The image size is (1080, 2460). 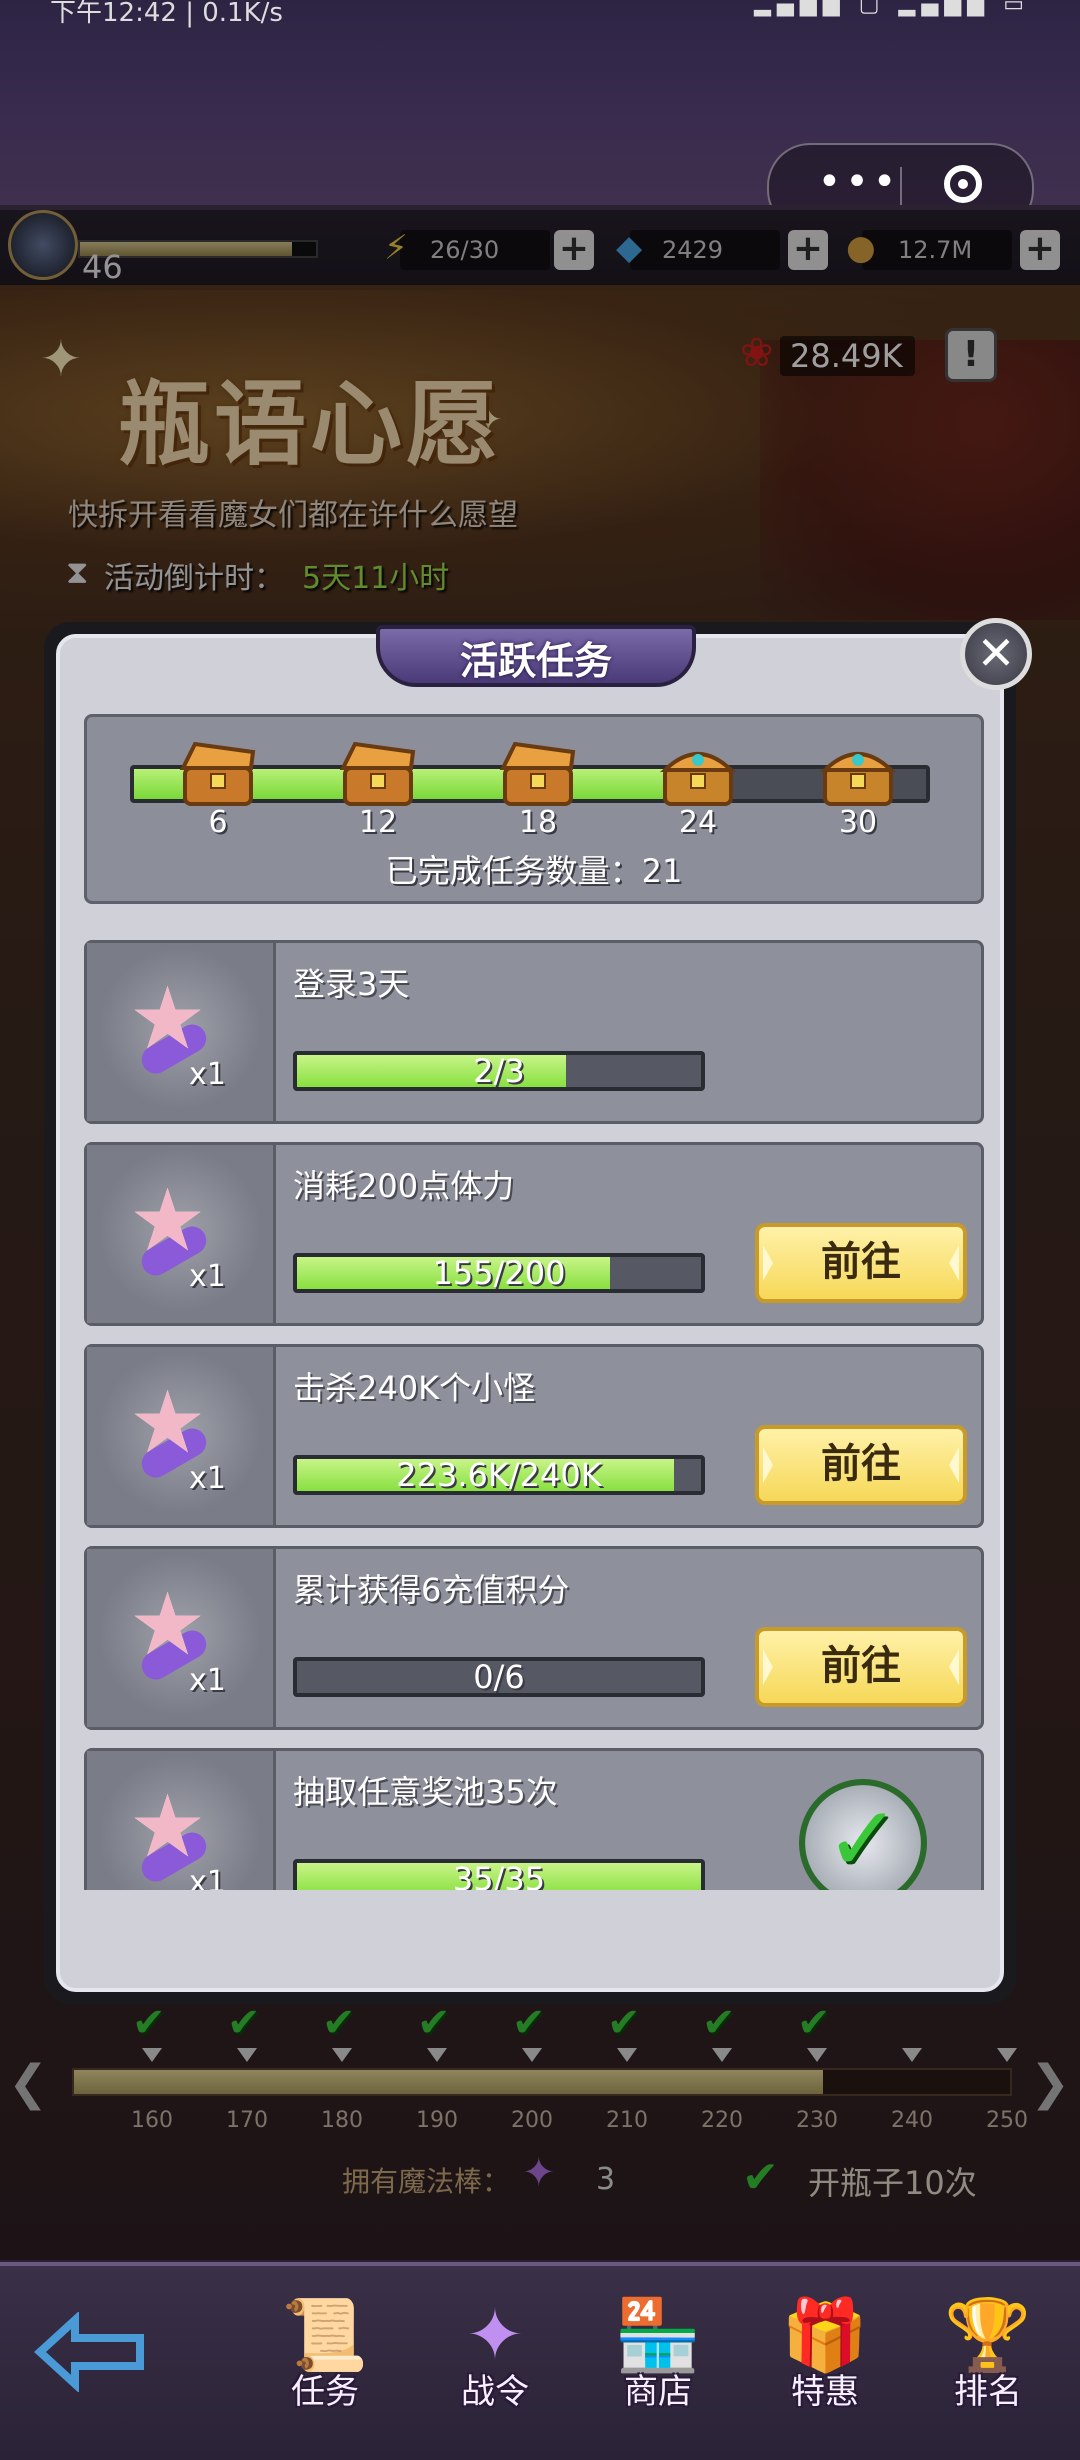 What do you see at coordinates (698, 822) in the screenshot?
I see `milestone-label: 24` at bounding box center [698, 822].